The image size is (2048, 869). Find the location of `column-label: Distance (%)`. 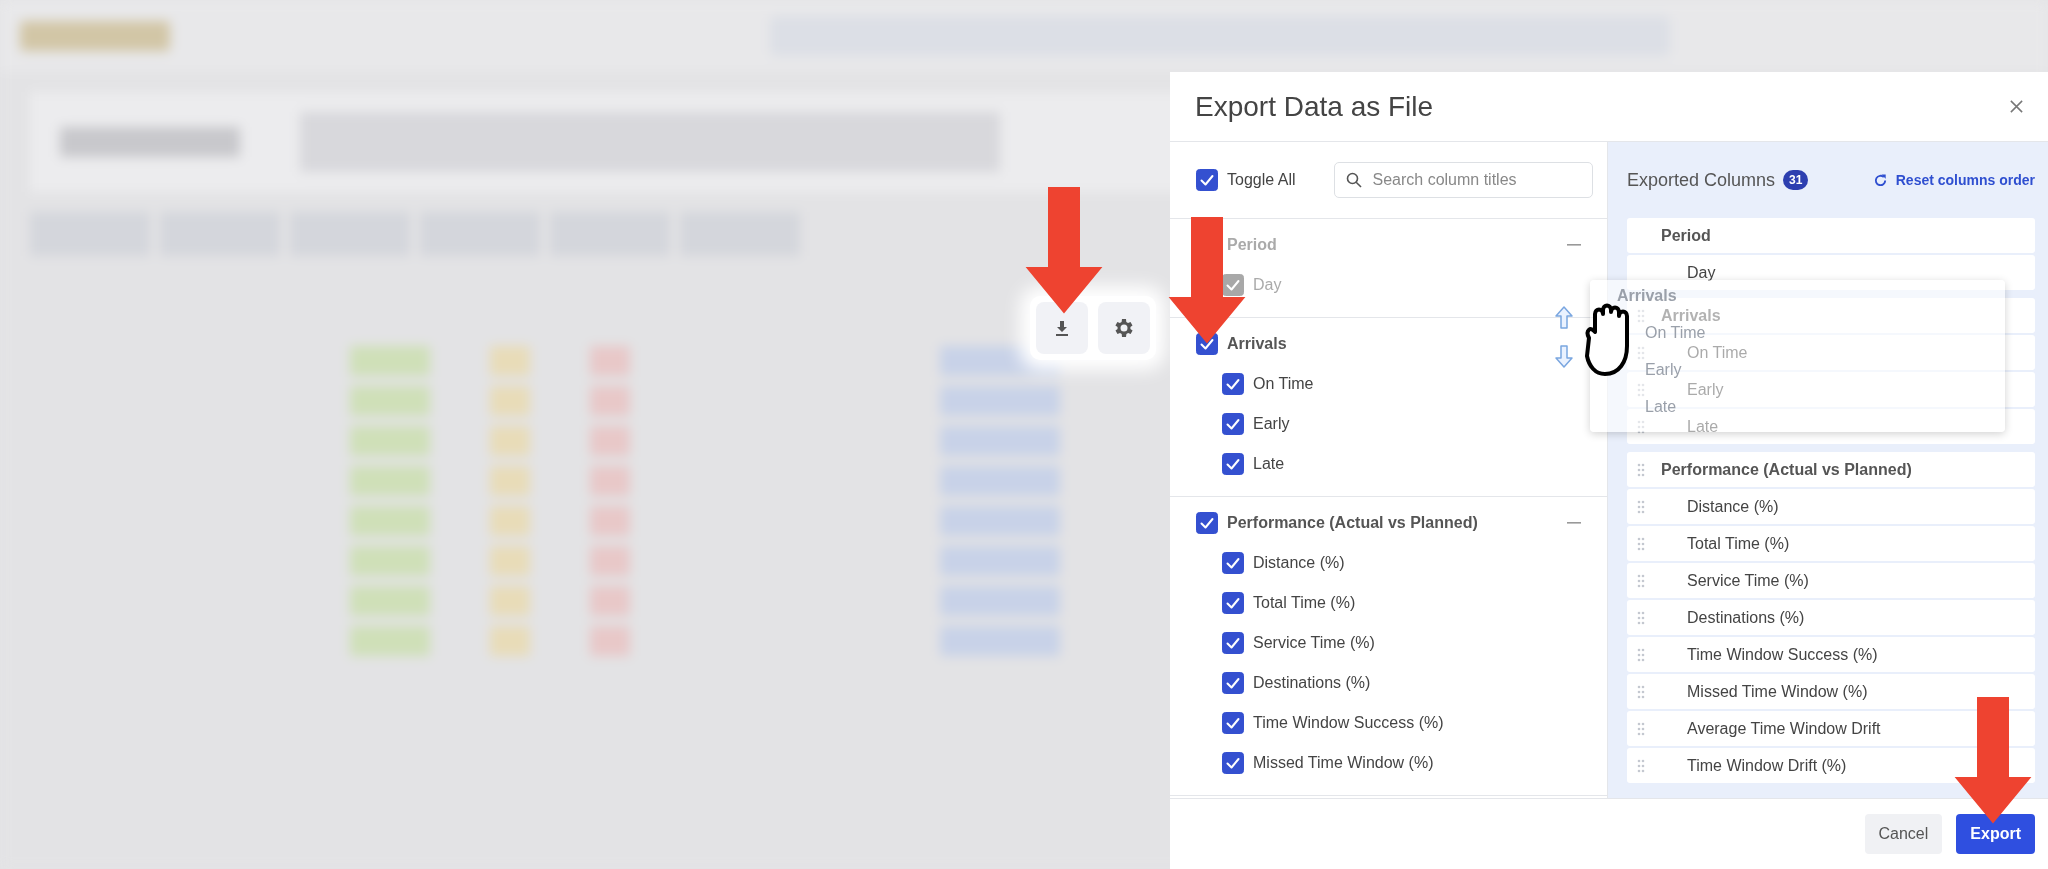

column-label: Distance (%) is located at coordinates (1299, 563).